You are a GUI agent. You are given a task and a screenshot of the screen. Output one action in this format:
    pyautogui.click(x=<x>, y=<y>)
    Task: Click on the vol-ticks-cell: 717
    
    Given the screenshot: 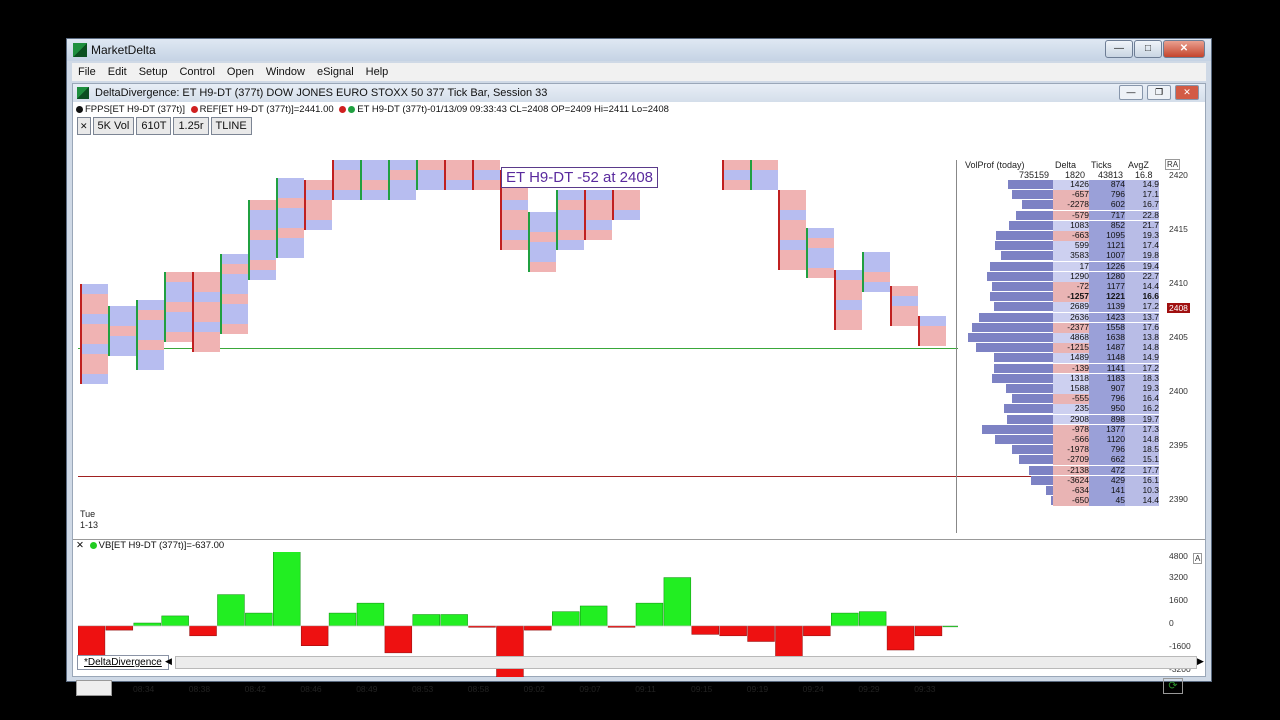 What is the action you would take?
    pyautogui.click(x=1107, y=215)
    